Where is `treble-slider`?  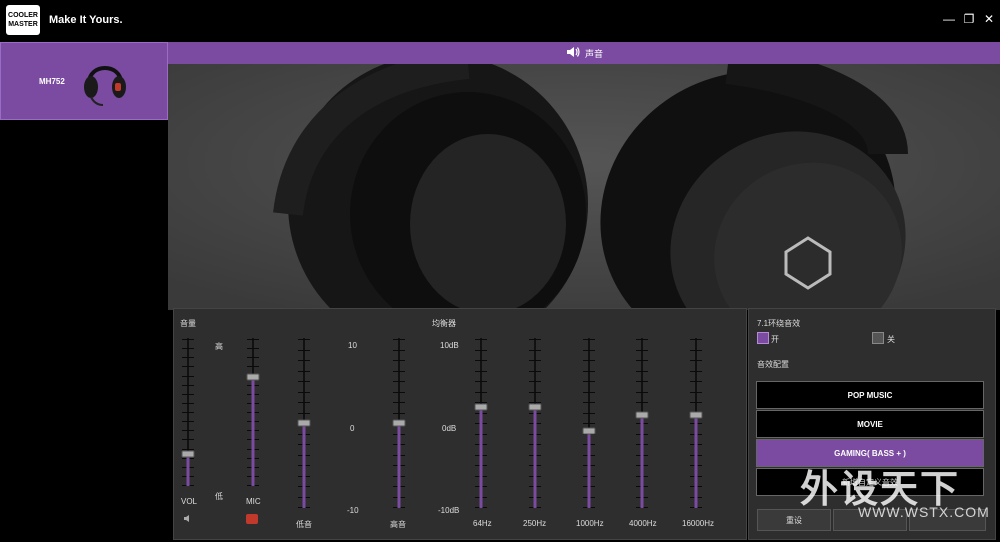 treble-slider is located at coordinates (399, 423).